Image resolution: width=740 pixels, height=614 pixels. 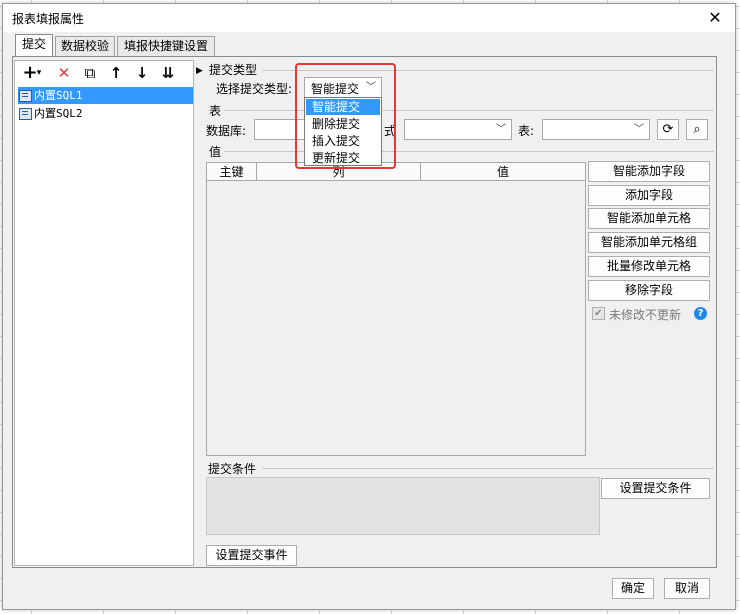 I want to click on set-submit-event-button: 设置提交事件, so click(x=251, y=555).